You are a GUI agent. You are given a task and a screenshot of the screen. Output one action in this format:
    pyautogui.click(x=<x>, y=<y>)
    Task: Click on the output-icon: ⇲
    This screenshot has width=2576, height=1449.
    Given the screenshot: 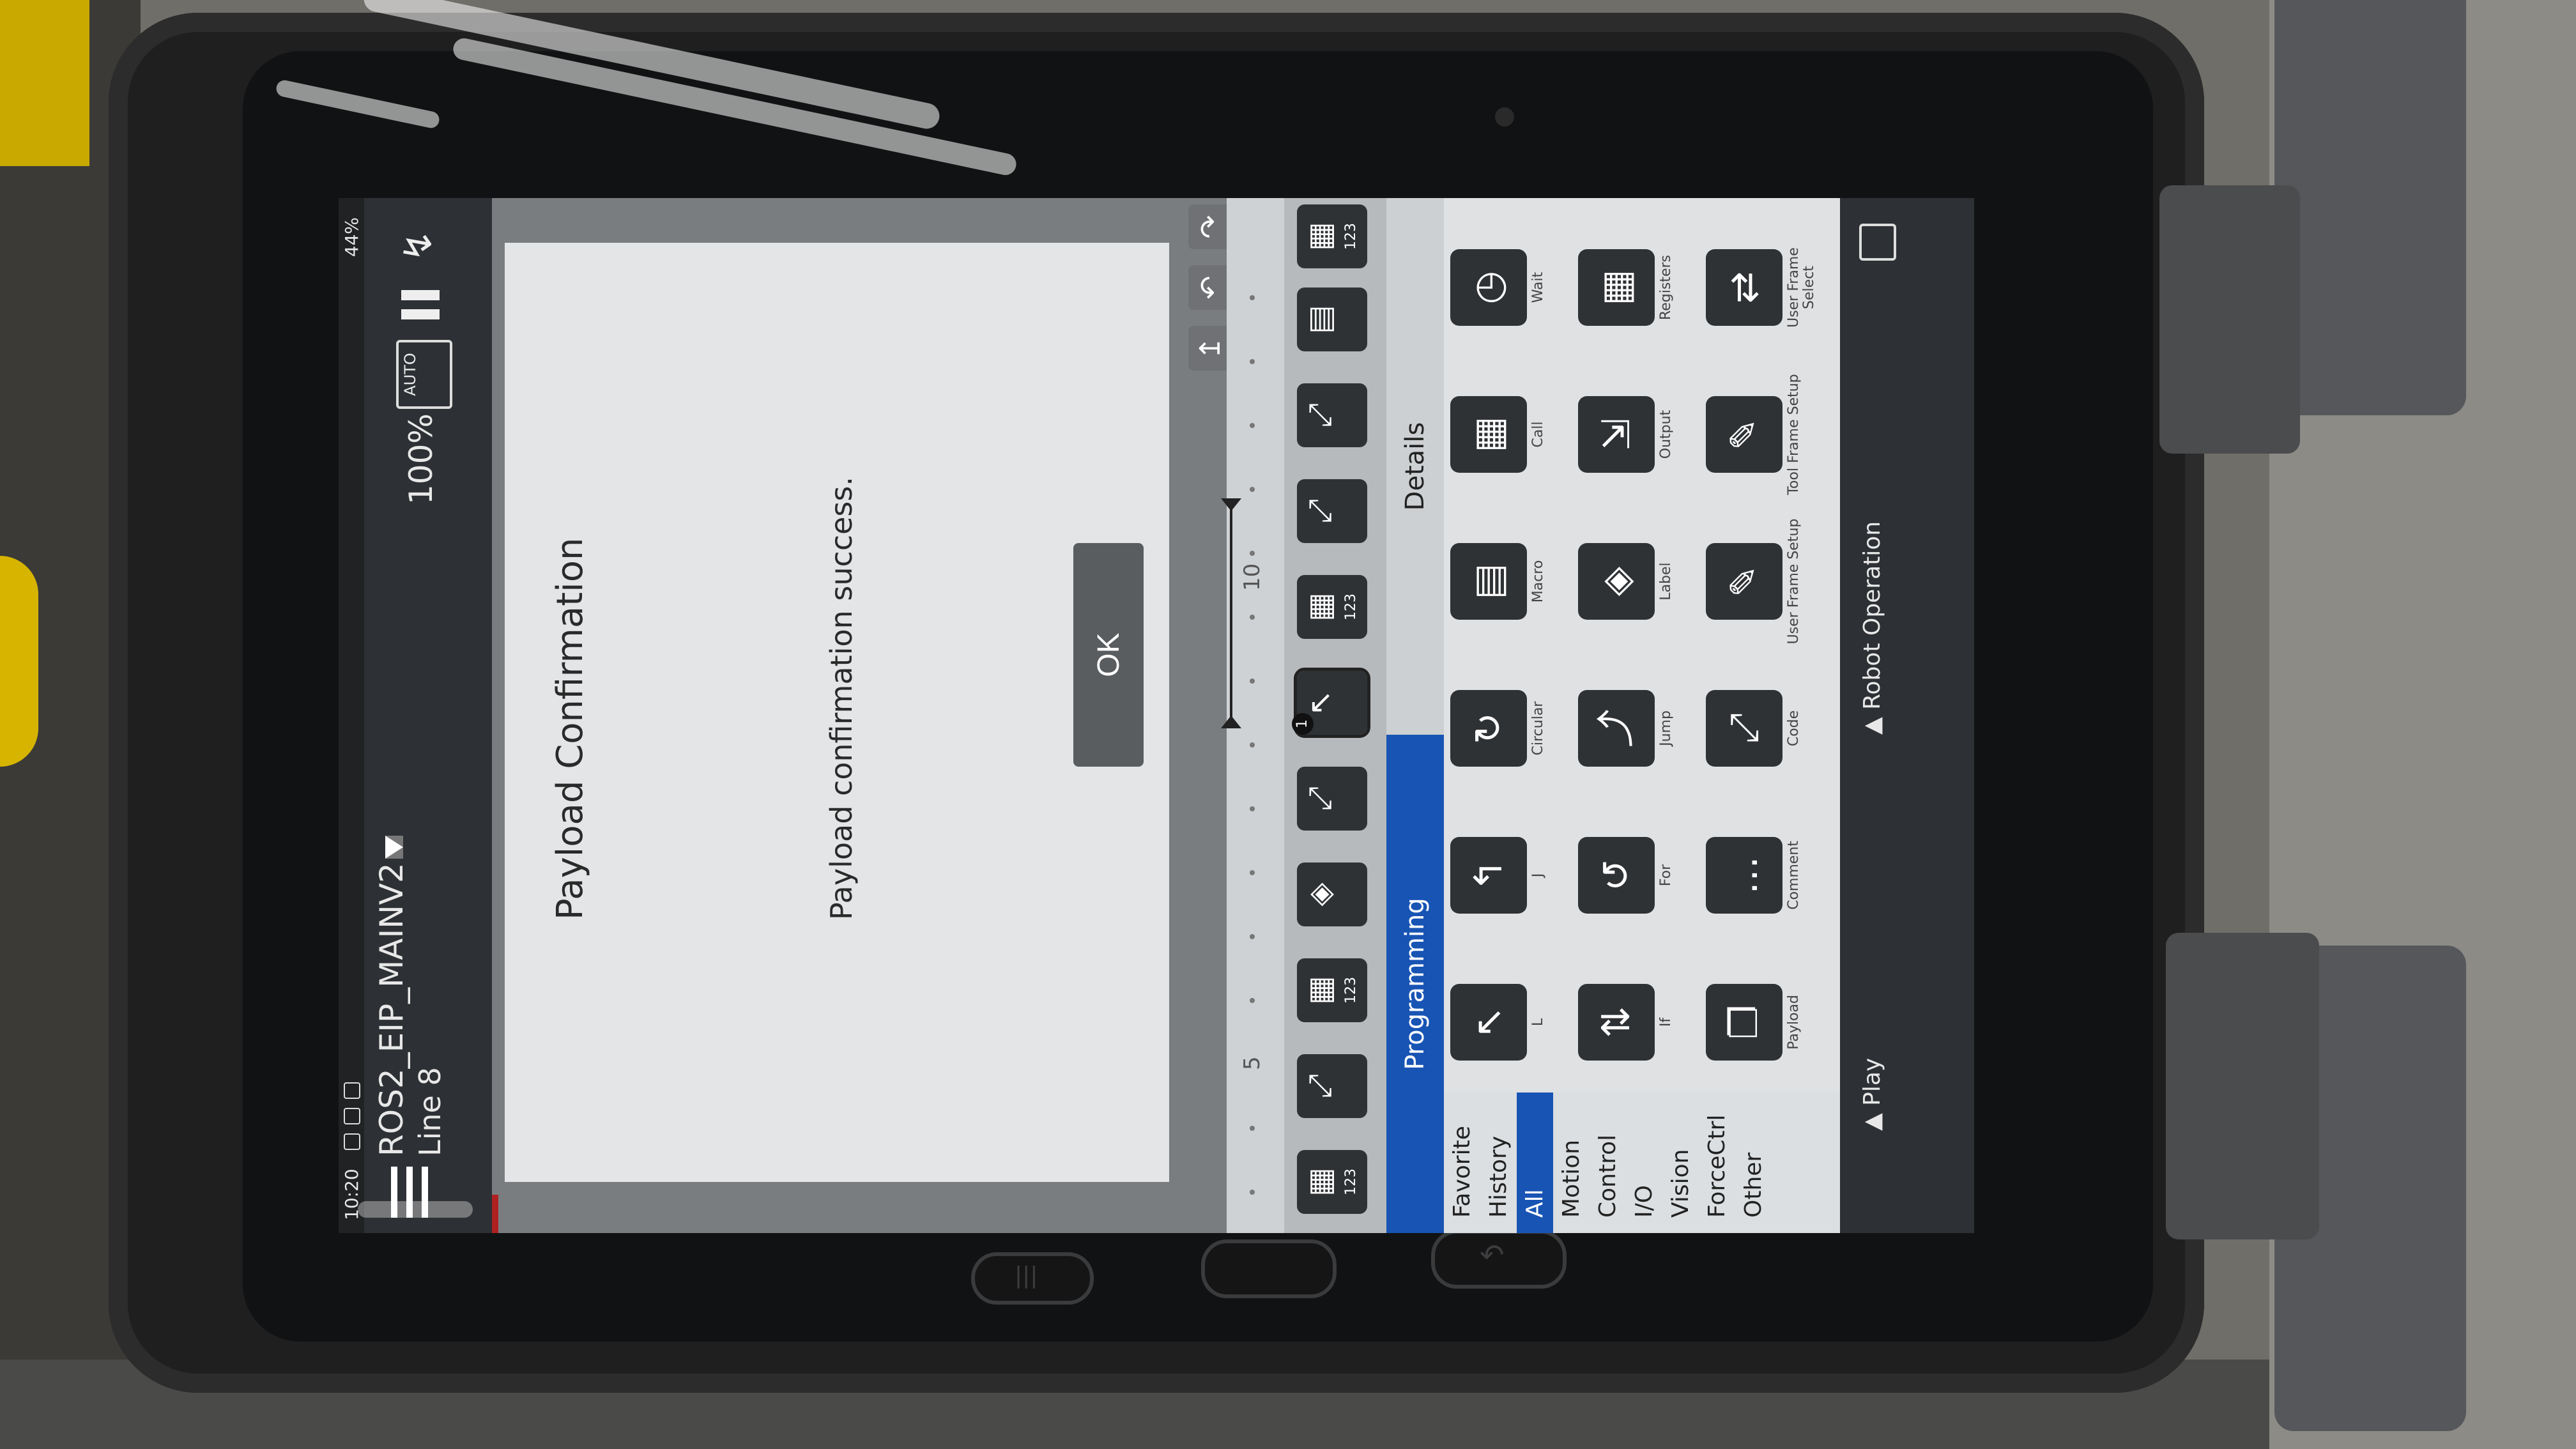 What is the action you would take?
    pyautogui.click(x=1616, y=434)
    